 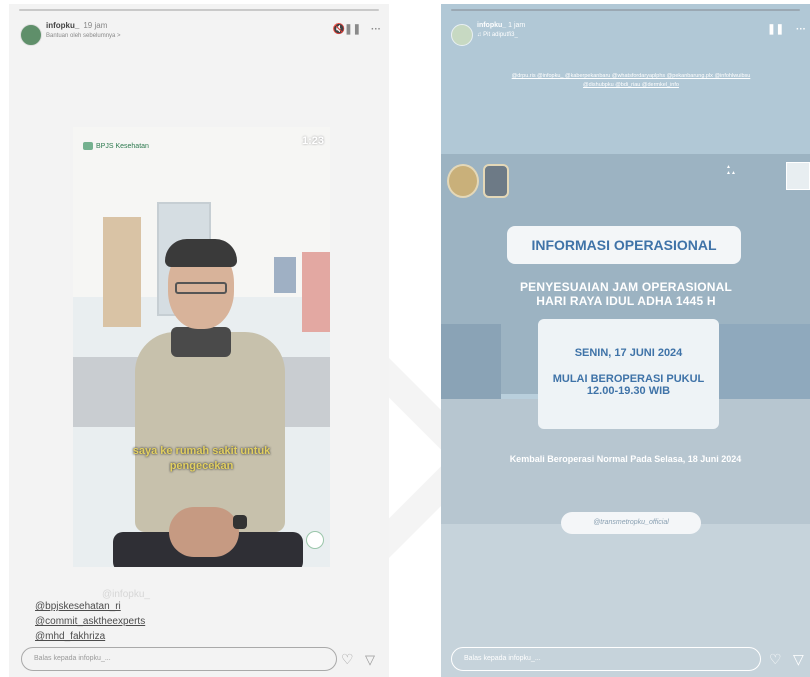 What do you see at coordinates (76, 25) in the screenshot?
I see `username: infopku_ 19 jam` at bounding box center [76, 25].